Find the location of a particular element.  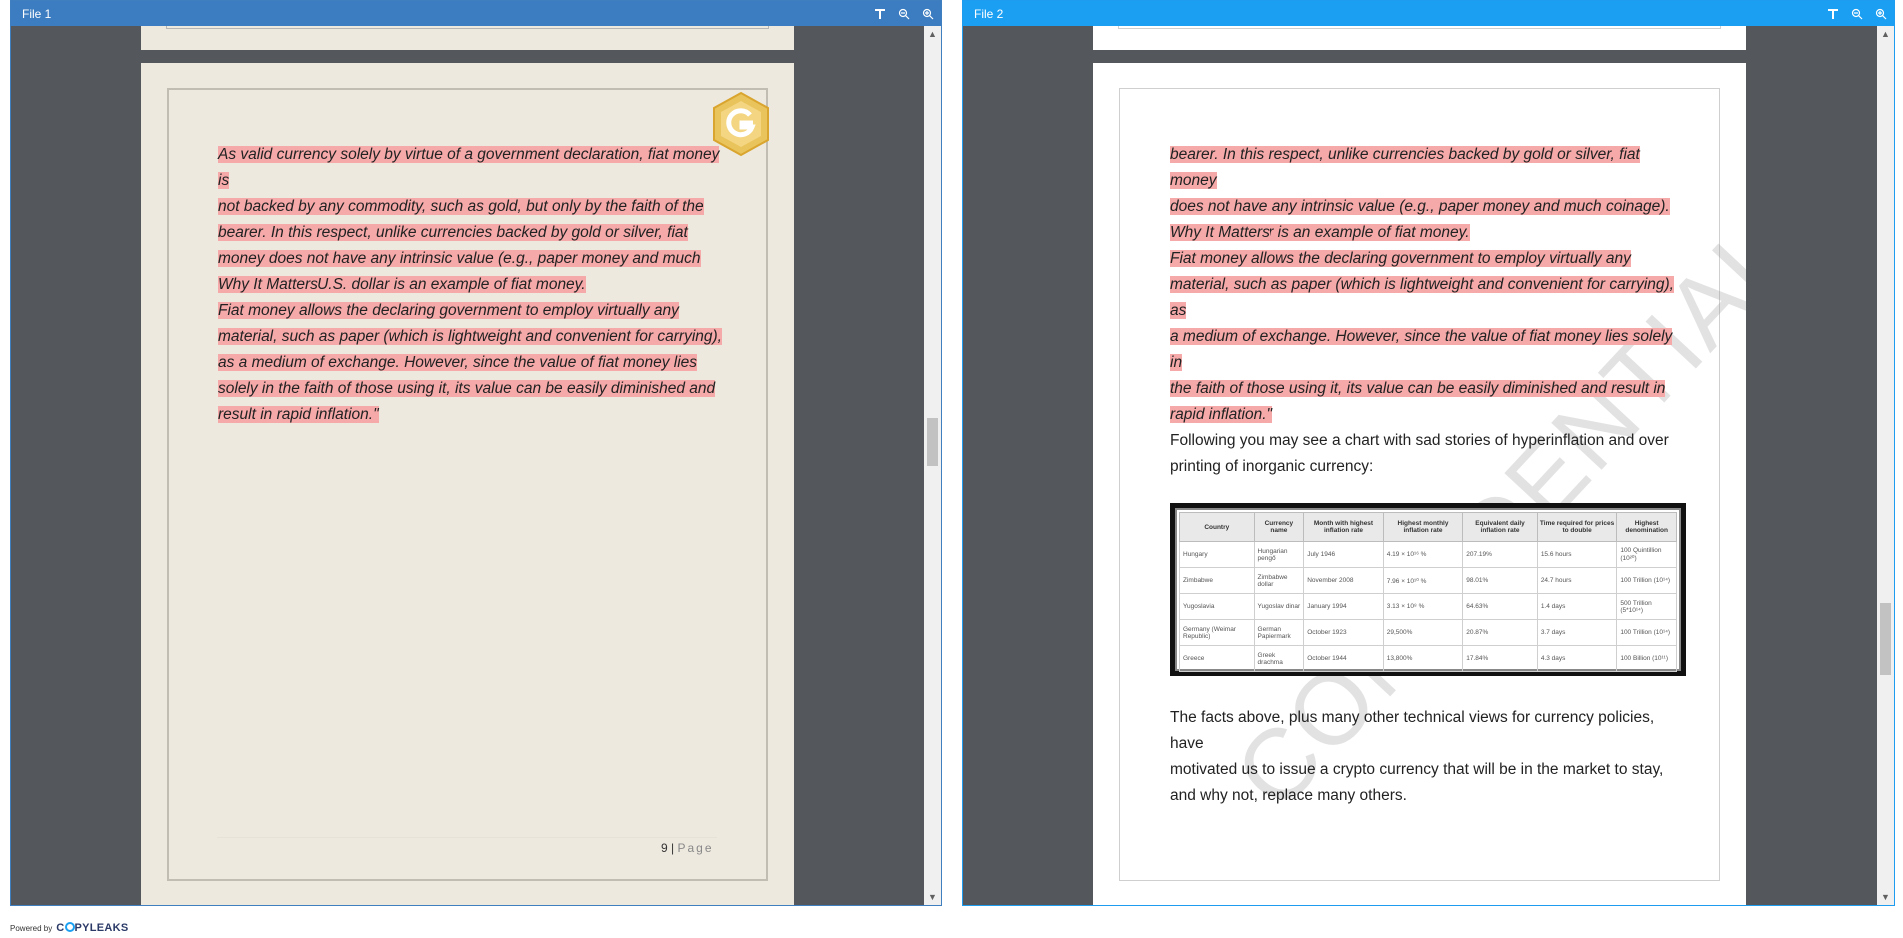

table-header: Highest denomination is located at coordinates (1646, 527).